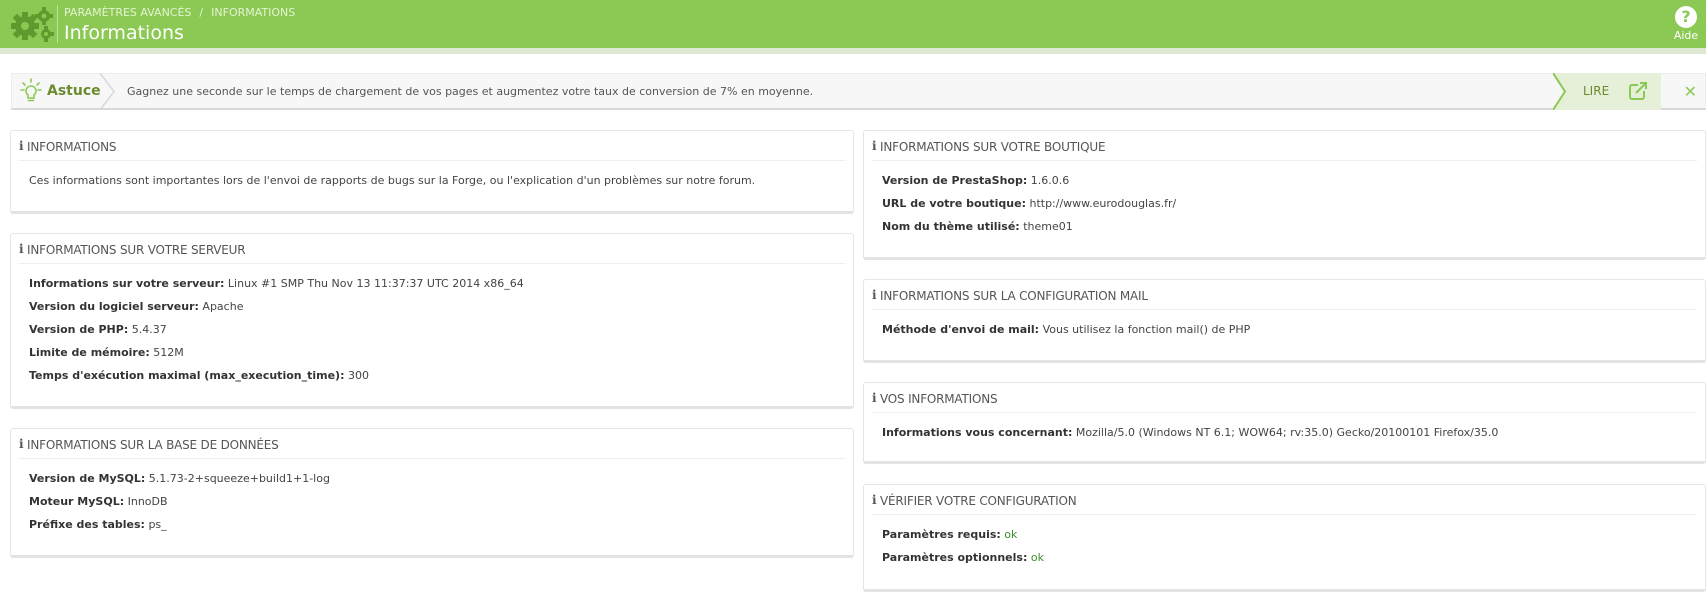 This screenshot has width=1706, height=609. What do you see at coordinates (72, 147) in the screenshot?
I see `panel-title: INFORMATIONS` at bounding box center [72, 147].